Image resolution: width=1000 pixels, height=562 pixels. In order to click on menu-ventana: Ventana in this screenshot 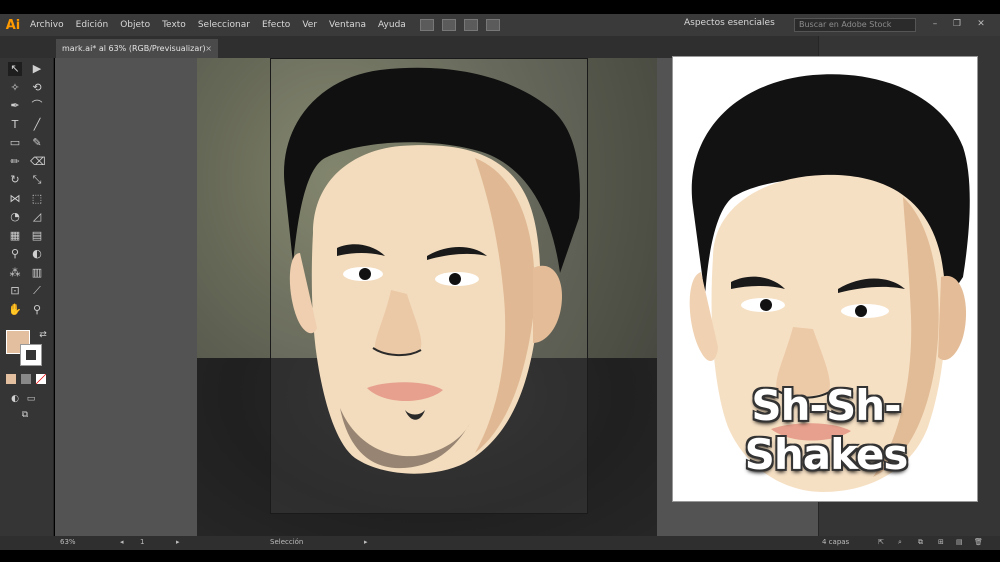, I will do `click(347, 25)`.